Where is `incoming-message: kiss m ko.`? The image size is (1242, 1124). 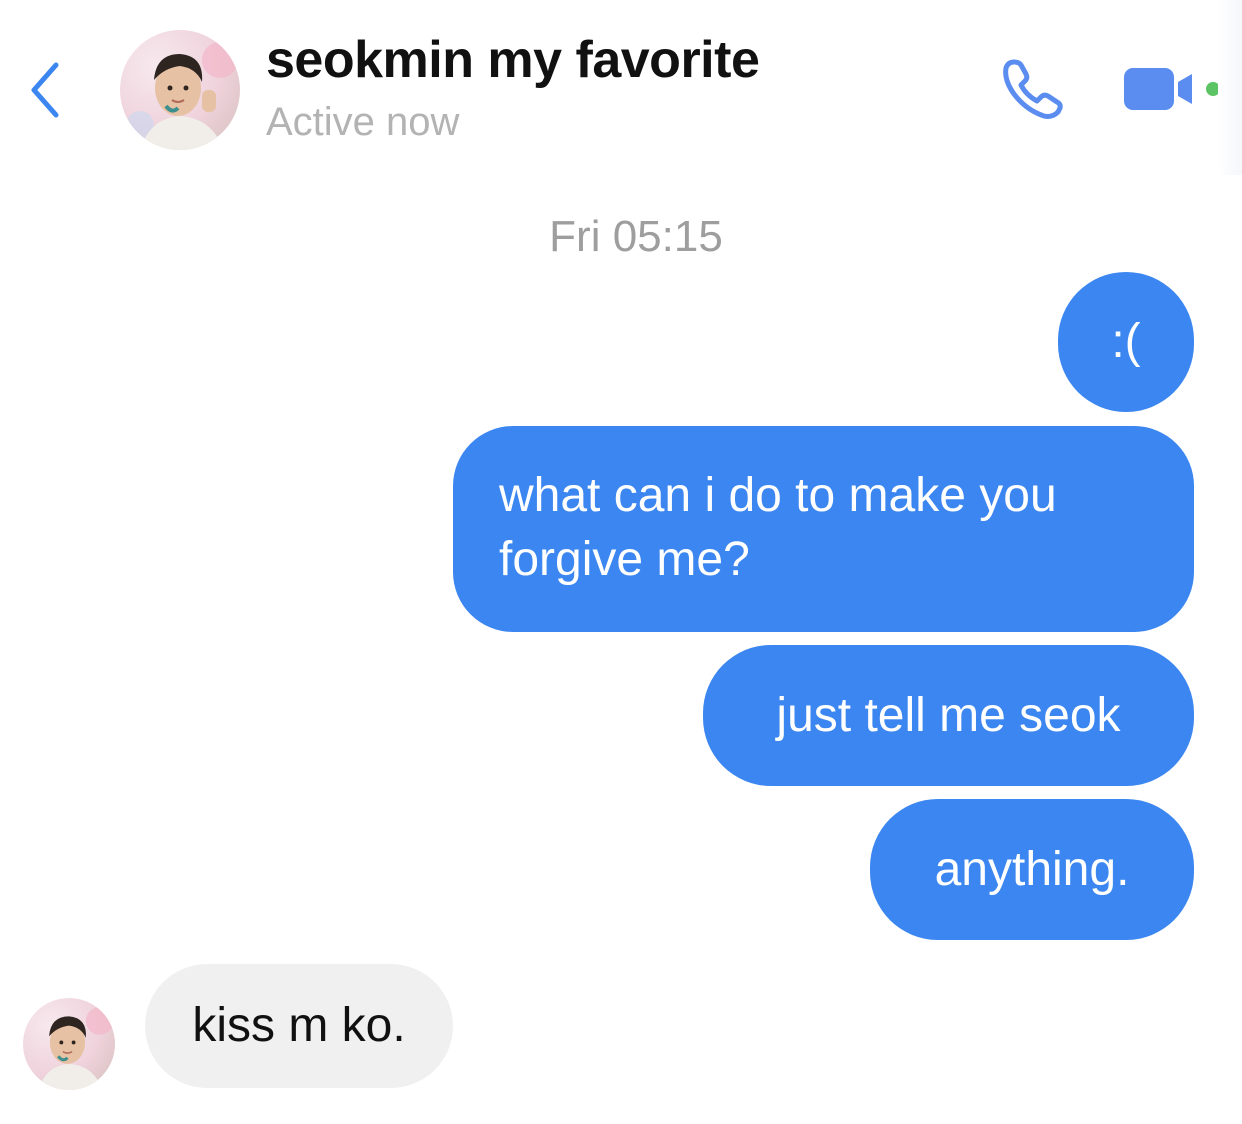 incoming-message: kiss m ko. is located at coordinates (299, 1026).